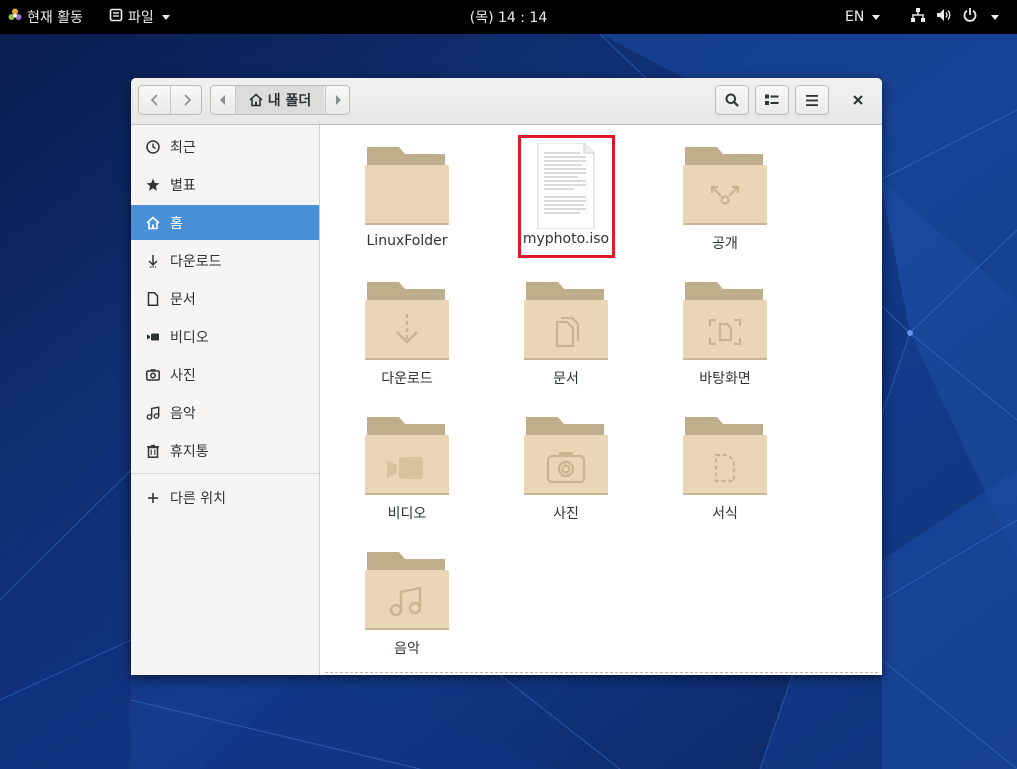  What do you see at coordinates (153, 451) in the screenshot?
I see `trash-icon` at bounding box center [153, 451].